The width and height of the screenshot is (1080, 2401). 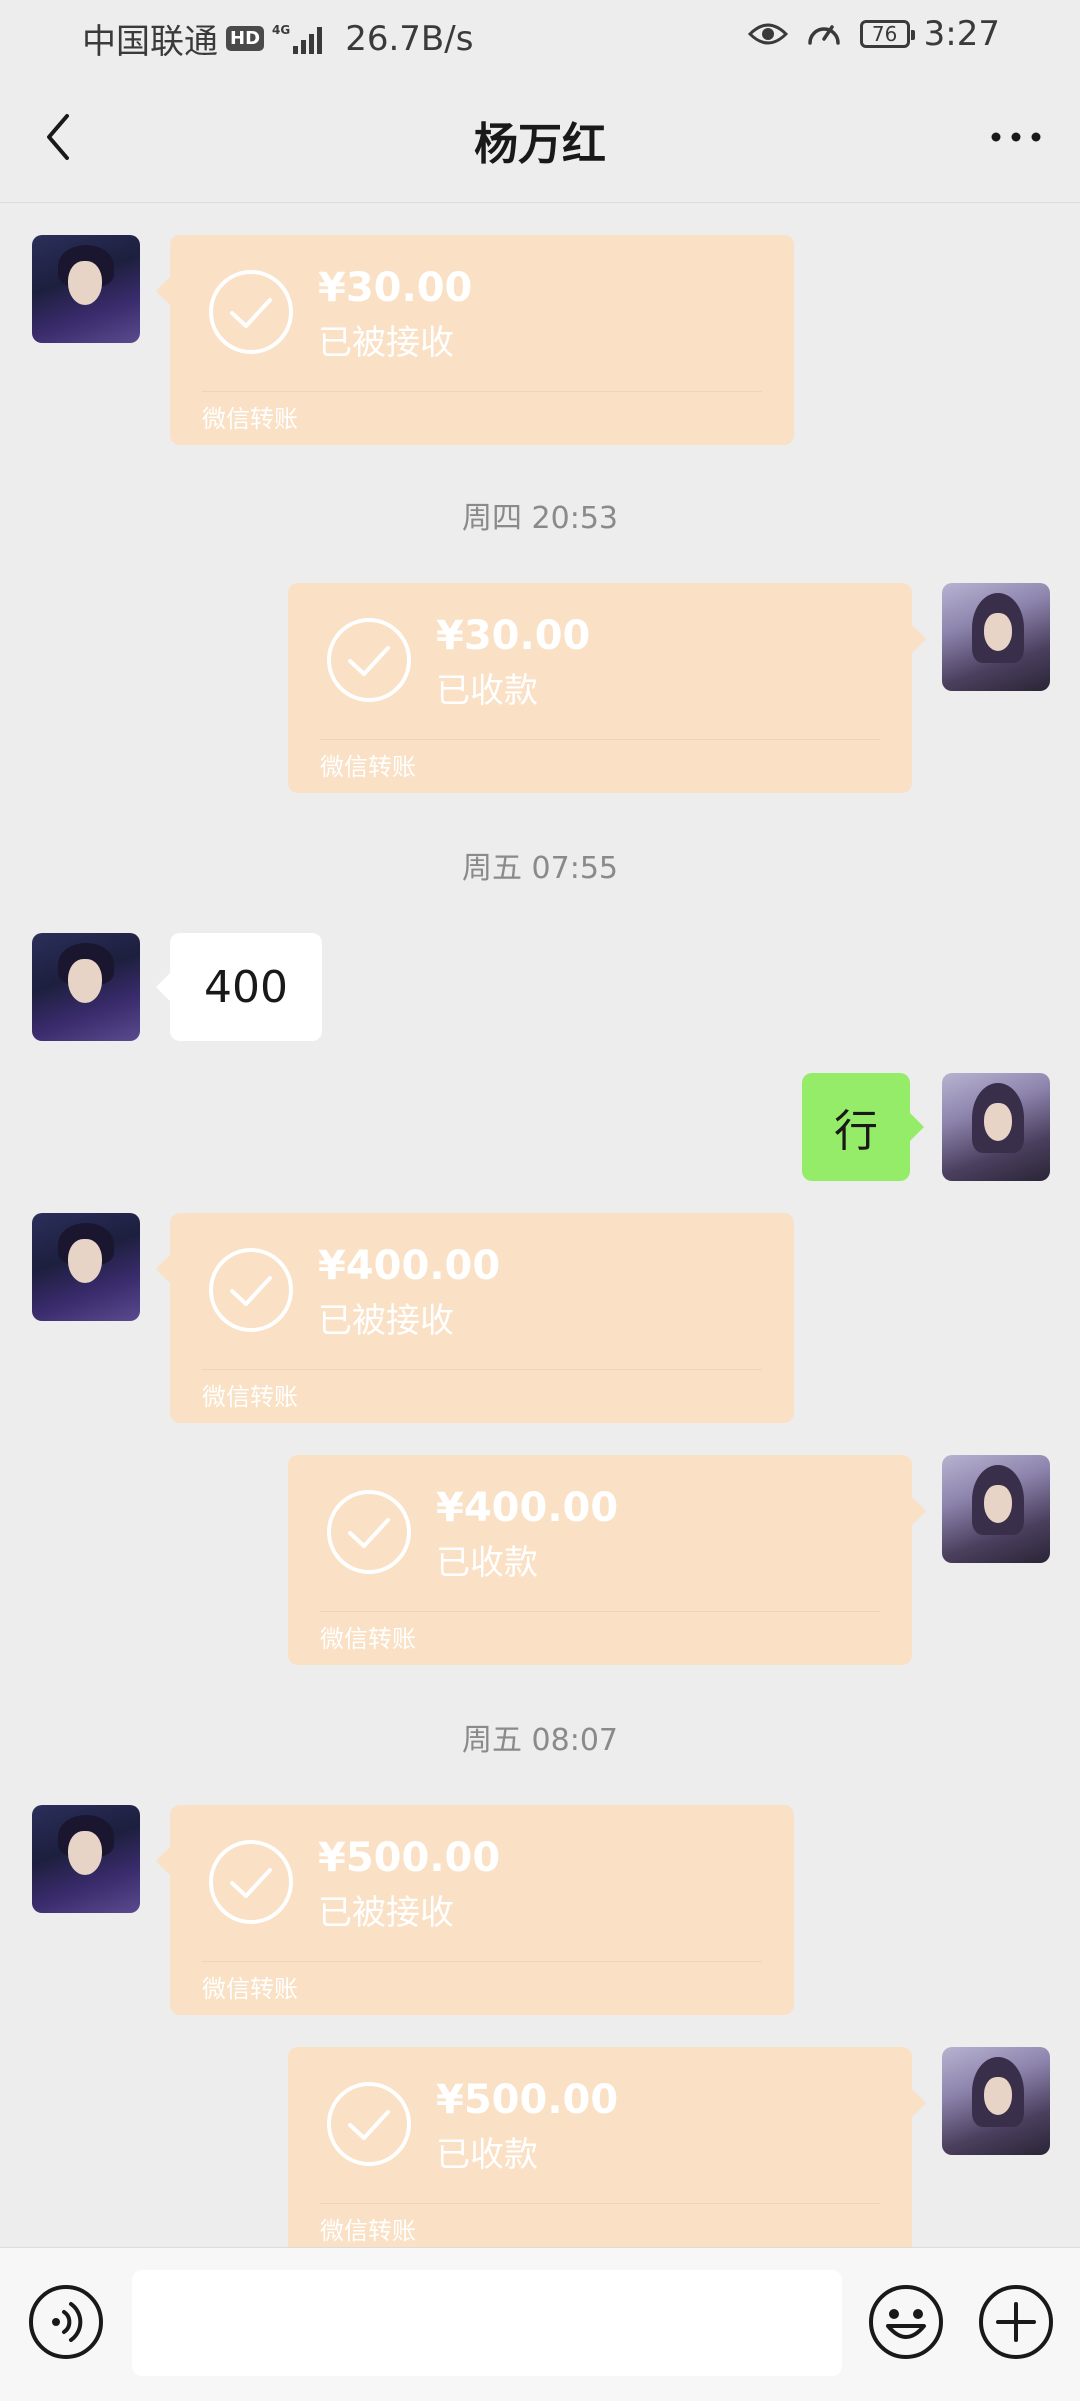 I want to click on transfer-card: ¥30.00 已被接收 微信转账, so click(x=475, y=340).